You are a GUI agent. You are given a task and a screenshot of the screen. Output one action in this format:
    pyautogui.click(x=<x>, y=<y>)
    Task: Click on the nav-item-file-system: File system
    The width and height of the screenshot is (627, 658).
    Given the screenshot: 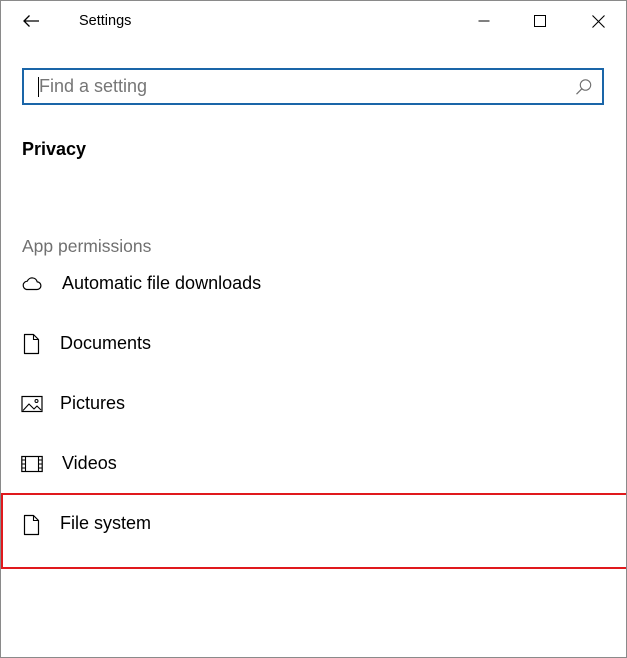 What is the action you would take?
    pyautogui.click(x=313, y=530)
    